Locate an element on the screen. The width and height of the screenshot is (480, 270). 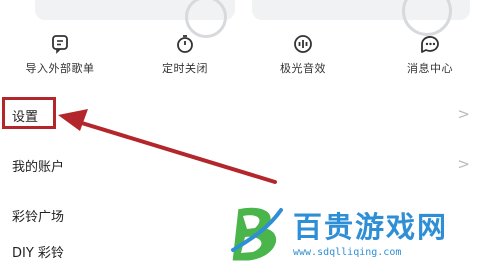
watermark: 百贵游戏网 www.sdqlliqing.com is located at coordinates (347, 235).